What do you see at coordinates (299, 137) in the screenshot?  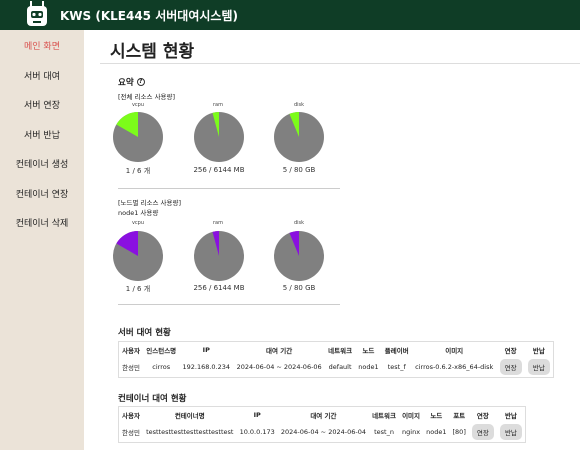 I see `total-disk-pie` at bounding box center [299, 137].